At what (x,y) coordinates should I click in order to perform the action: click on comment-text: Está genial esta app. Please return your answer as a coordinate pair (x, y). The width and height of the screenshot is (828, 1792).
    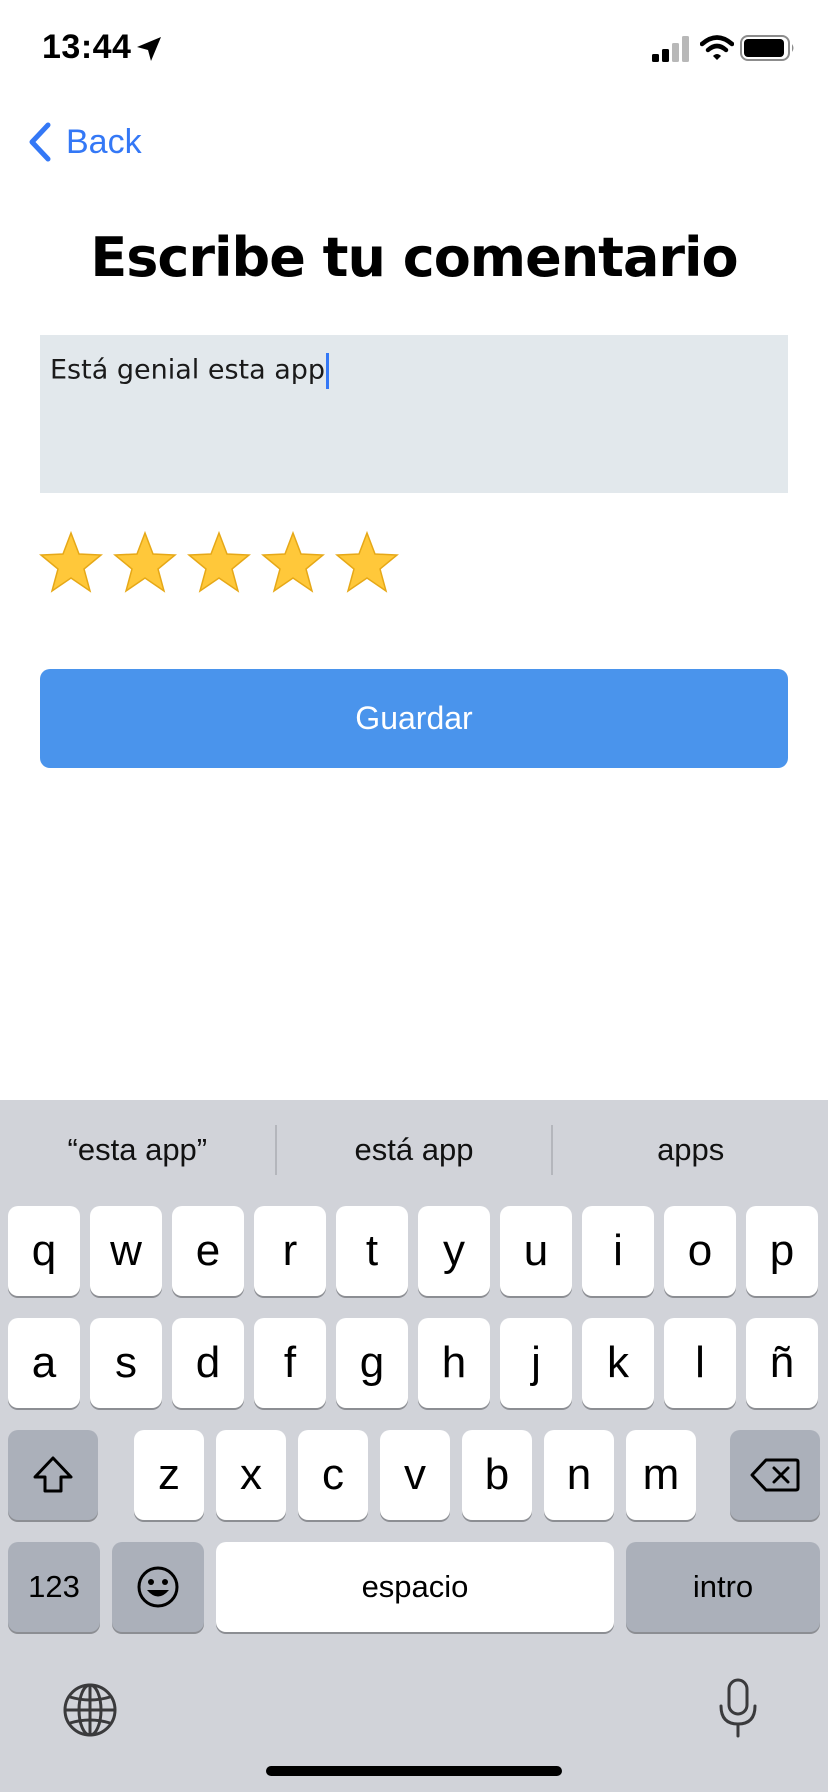
    Looking at the image, I should click on (188, 370).